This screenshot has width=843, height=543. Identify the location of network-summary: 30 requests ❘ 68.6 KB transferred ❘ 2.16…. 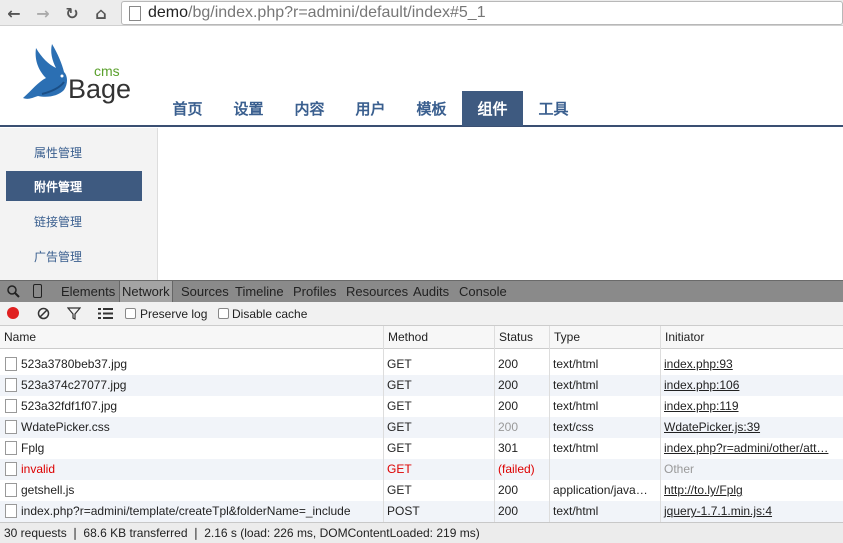
(421, 532).